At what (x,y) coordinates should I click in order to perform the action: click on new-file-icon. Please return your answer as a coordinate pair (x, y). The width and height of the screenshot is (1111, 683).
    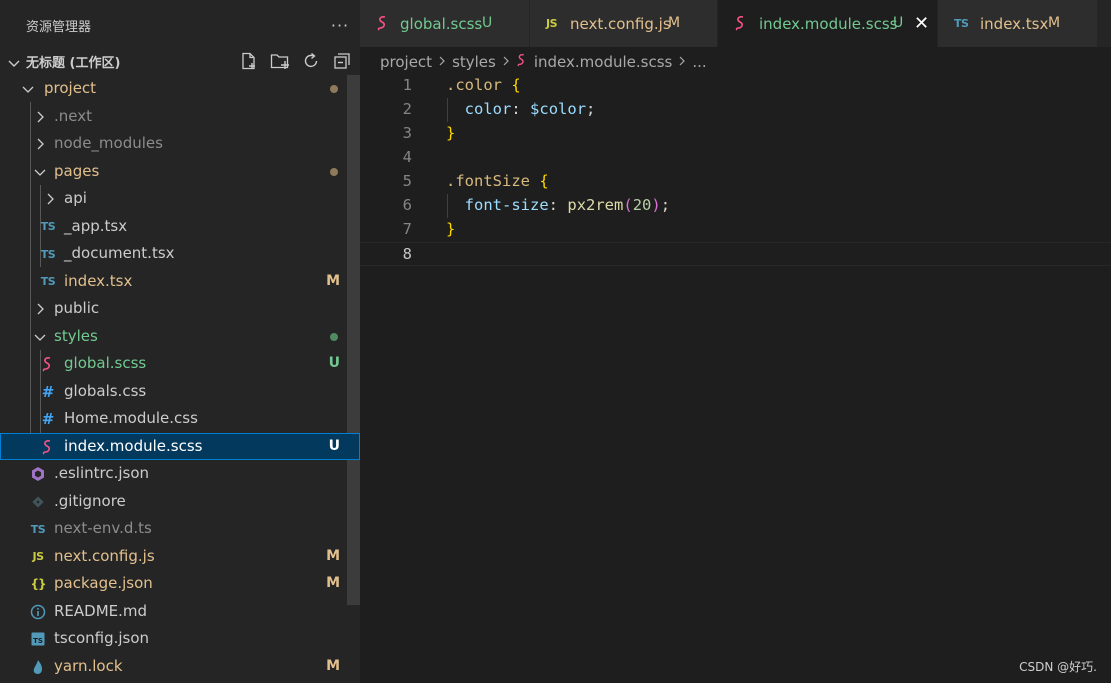
    Looking at the image, I should click on (249, 61).